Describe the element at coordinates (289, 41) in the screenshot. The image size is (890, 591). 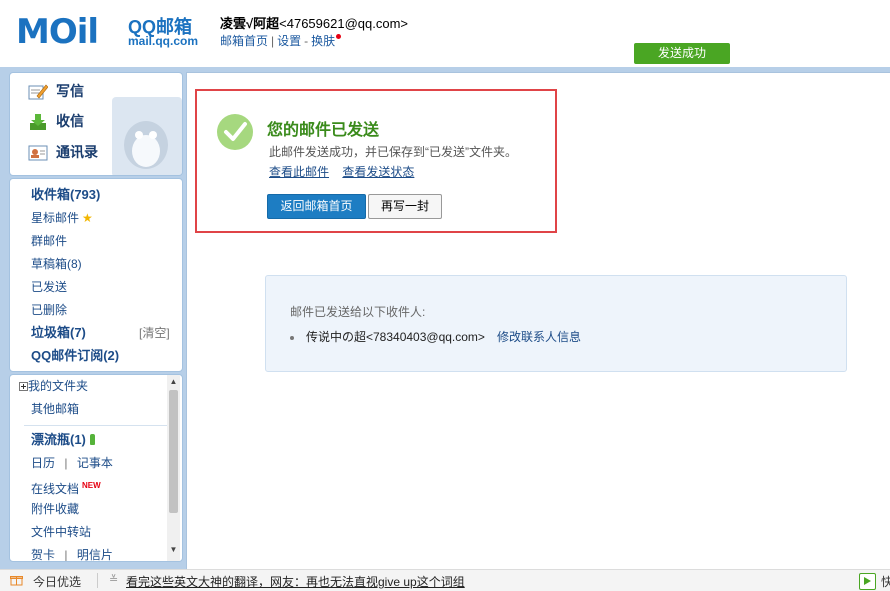
I see `settings-link: 设置` at that location.